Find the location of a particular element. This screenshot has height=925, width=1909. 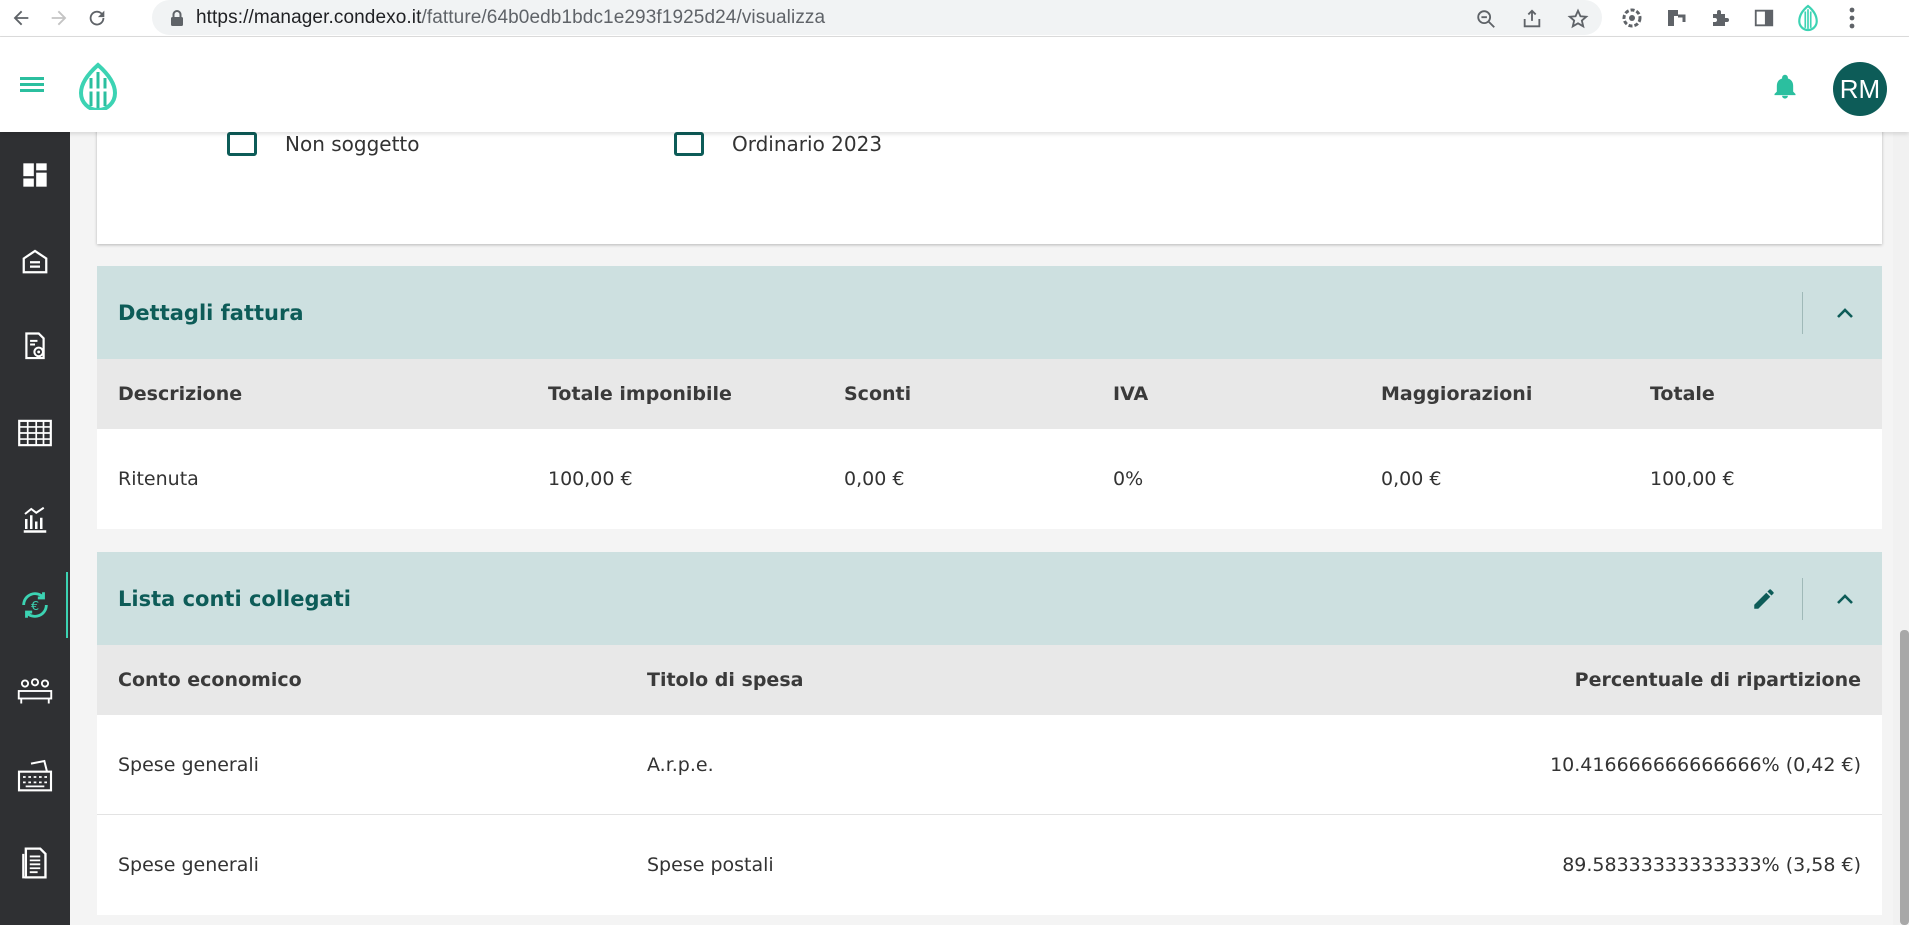

sidebar-item-reports is located at coordinates (35, 519).